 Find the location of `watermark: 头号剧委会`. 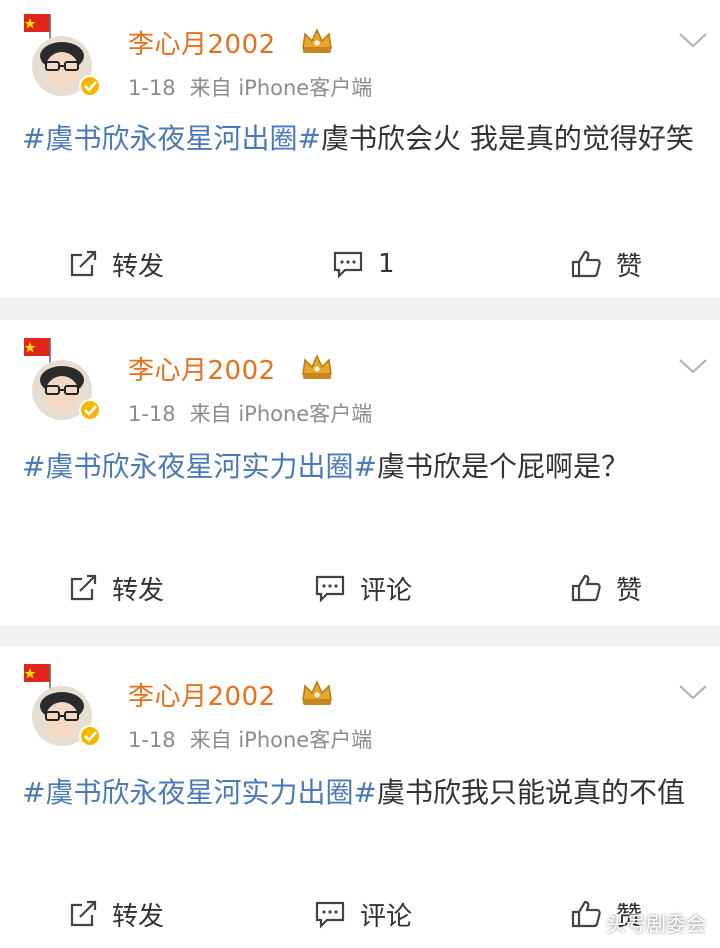

watermark: 头号剧委会 is located at coordinates (656, 924).